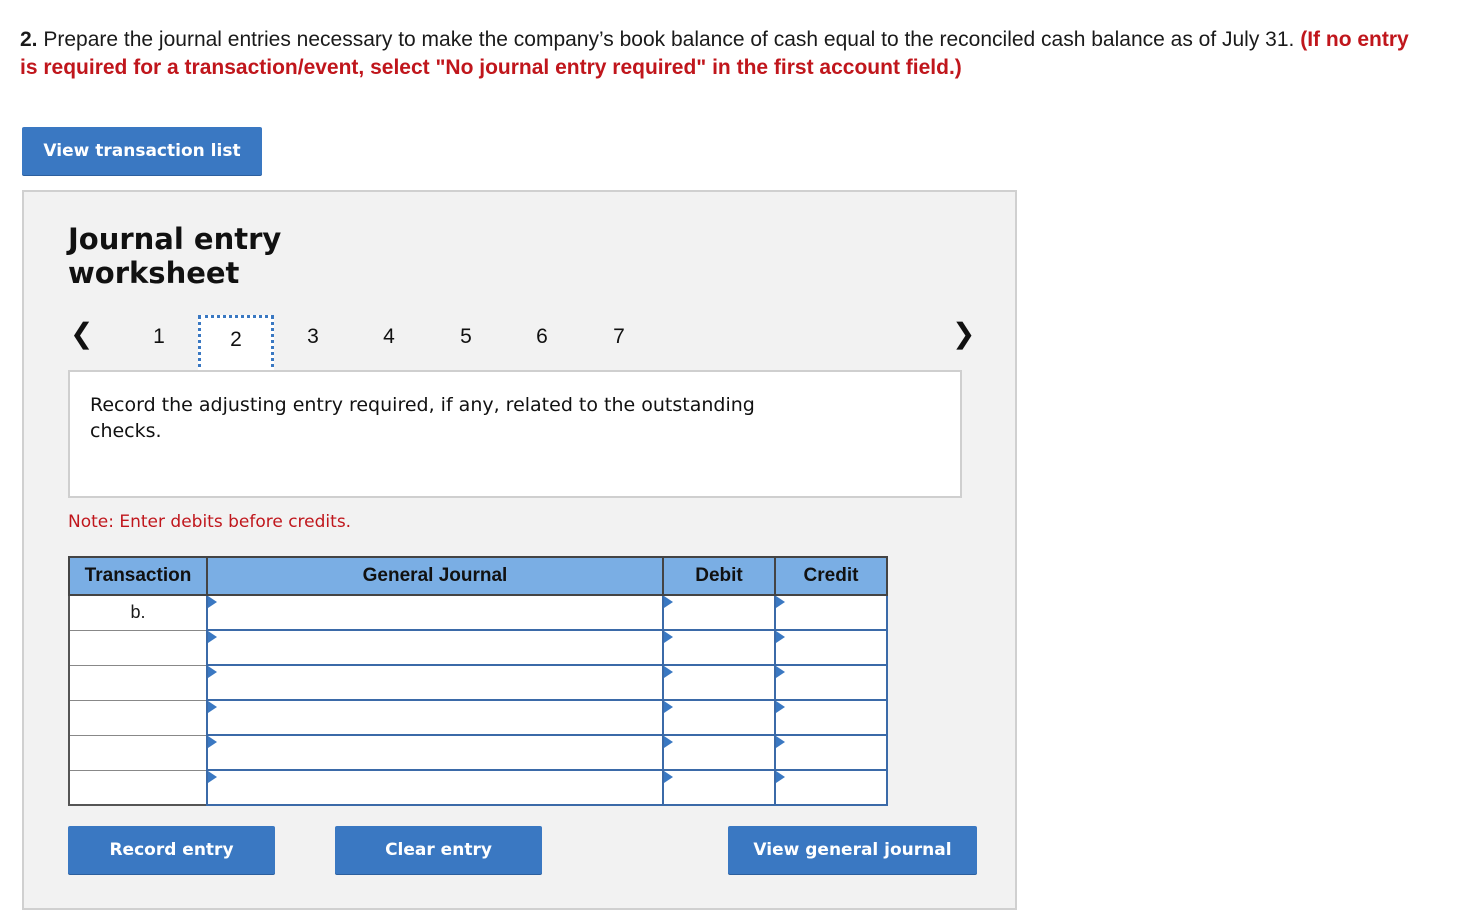 This screenshot has height=922, width=1468. Describe the element at coordinates (236, 345) in the screenshot. I see `page-2: 2` at that location.